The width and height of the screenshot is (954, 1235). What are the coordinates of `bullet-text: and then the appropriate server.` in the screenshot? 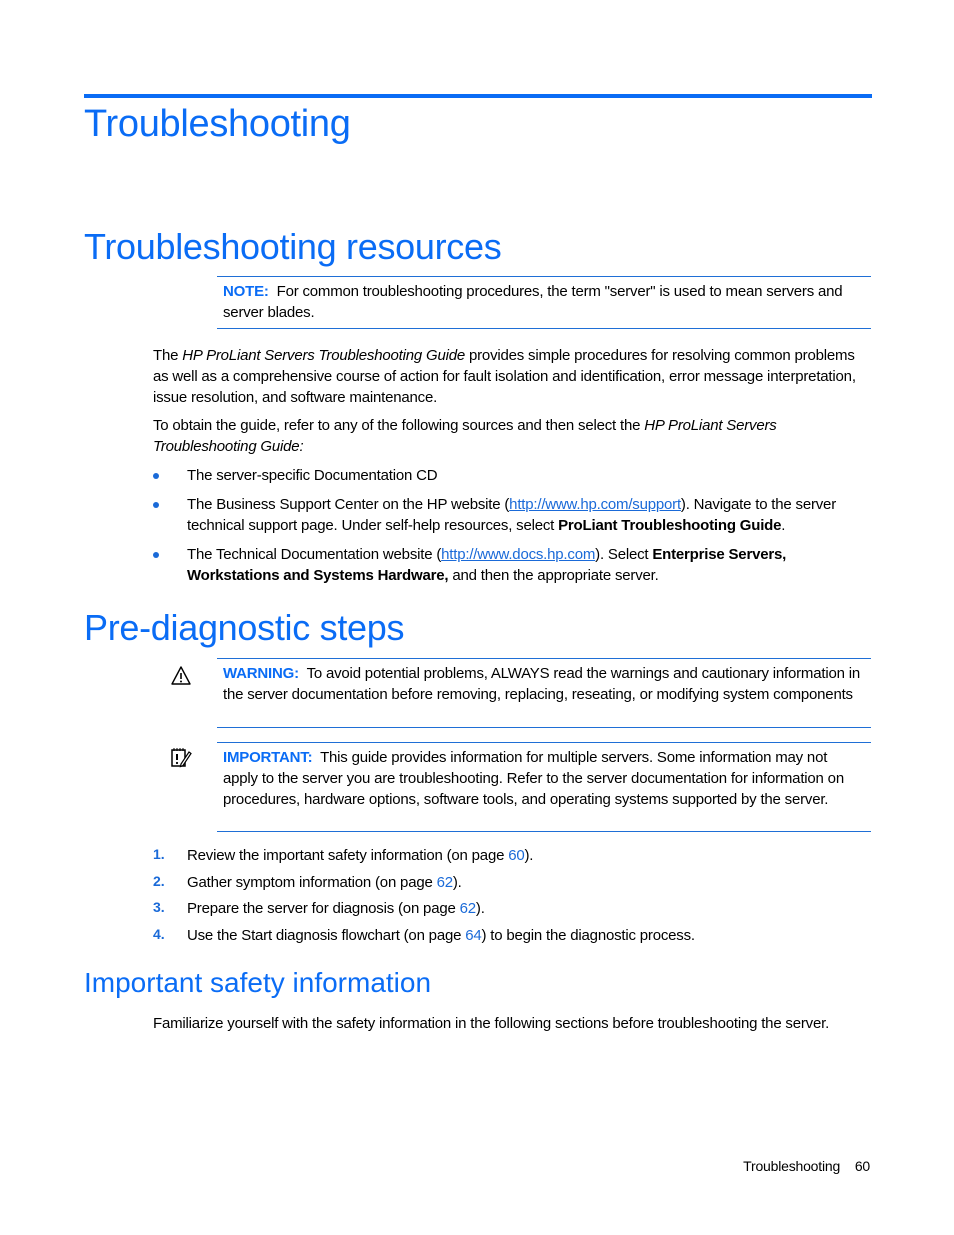 It's located at (553, 575).